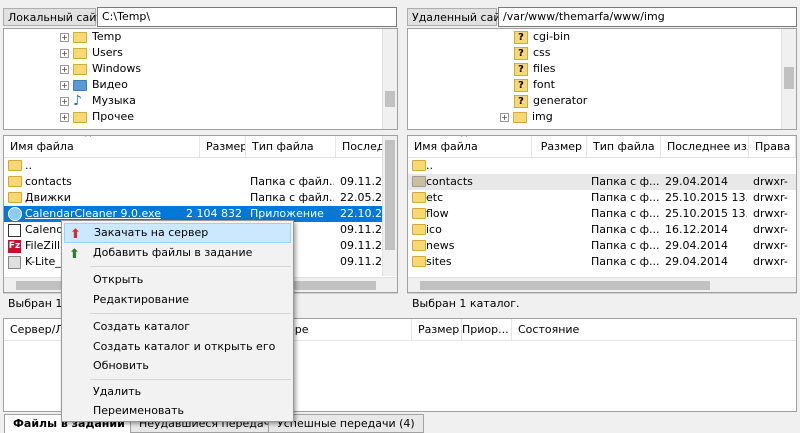 Image resolution: width=800 pixels, height=433 pixels. I want to click on file-row-selected: contacts Папка с ф... 29.04.2014 drwxr-, so click(602, 182).